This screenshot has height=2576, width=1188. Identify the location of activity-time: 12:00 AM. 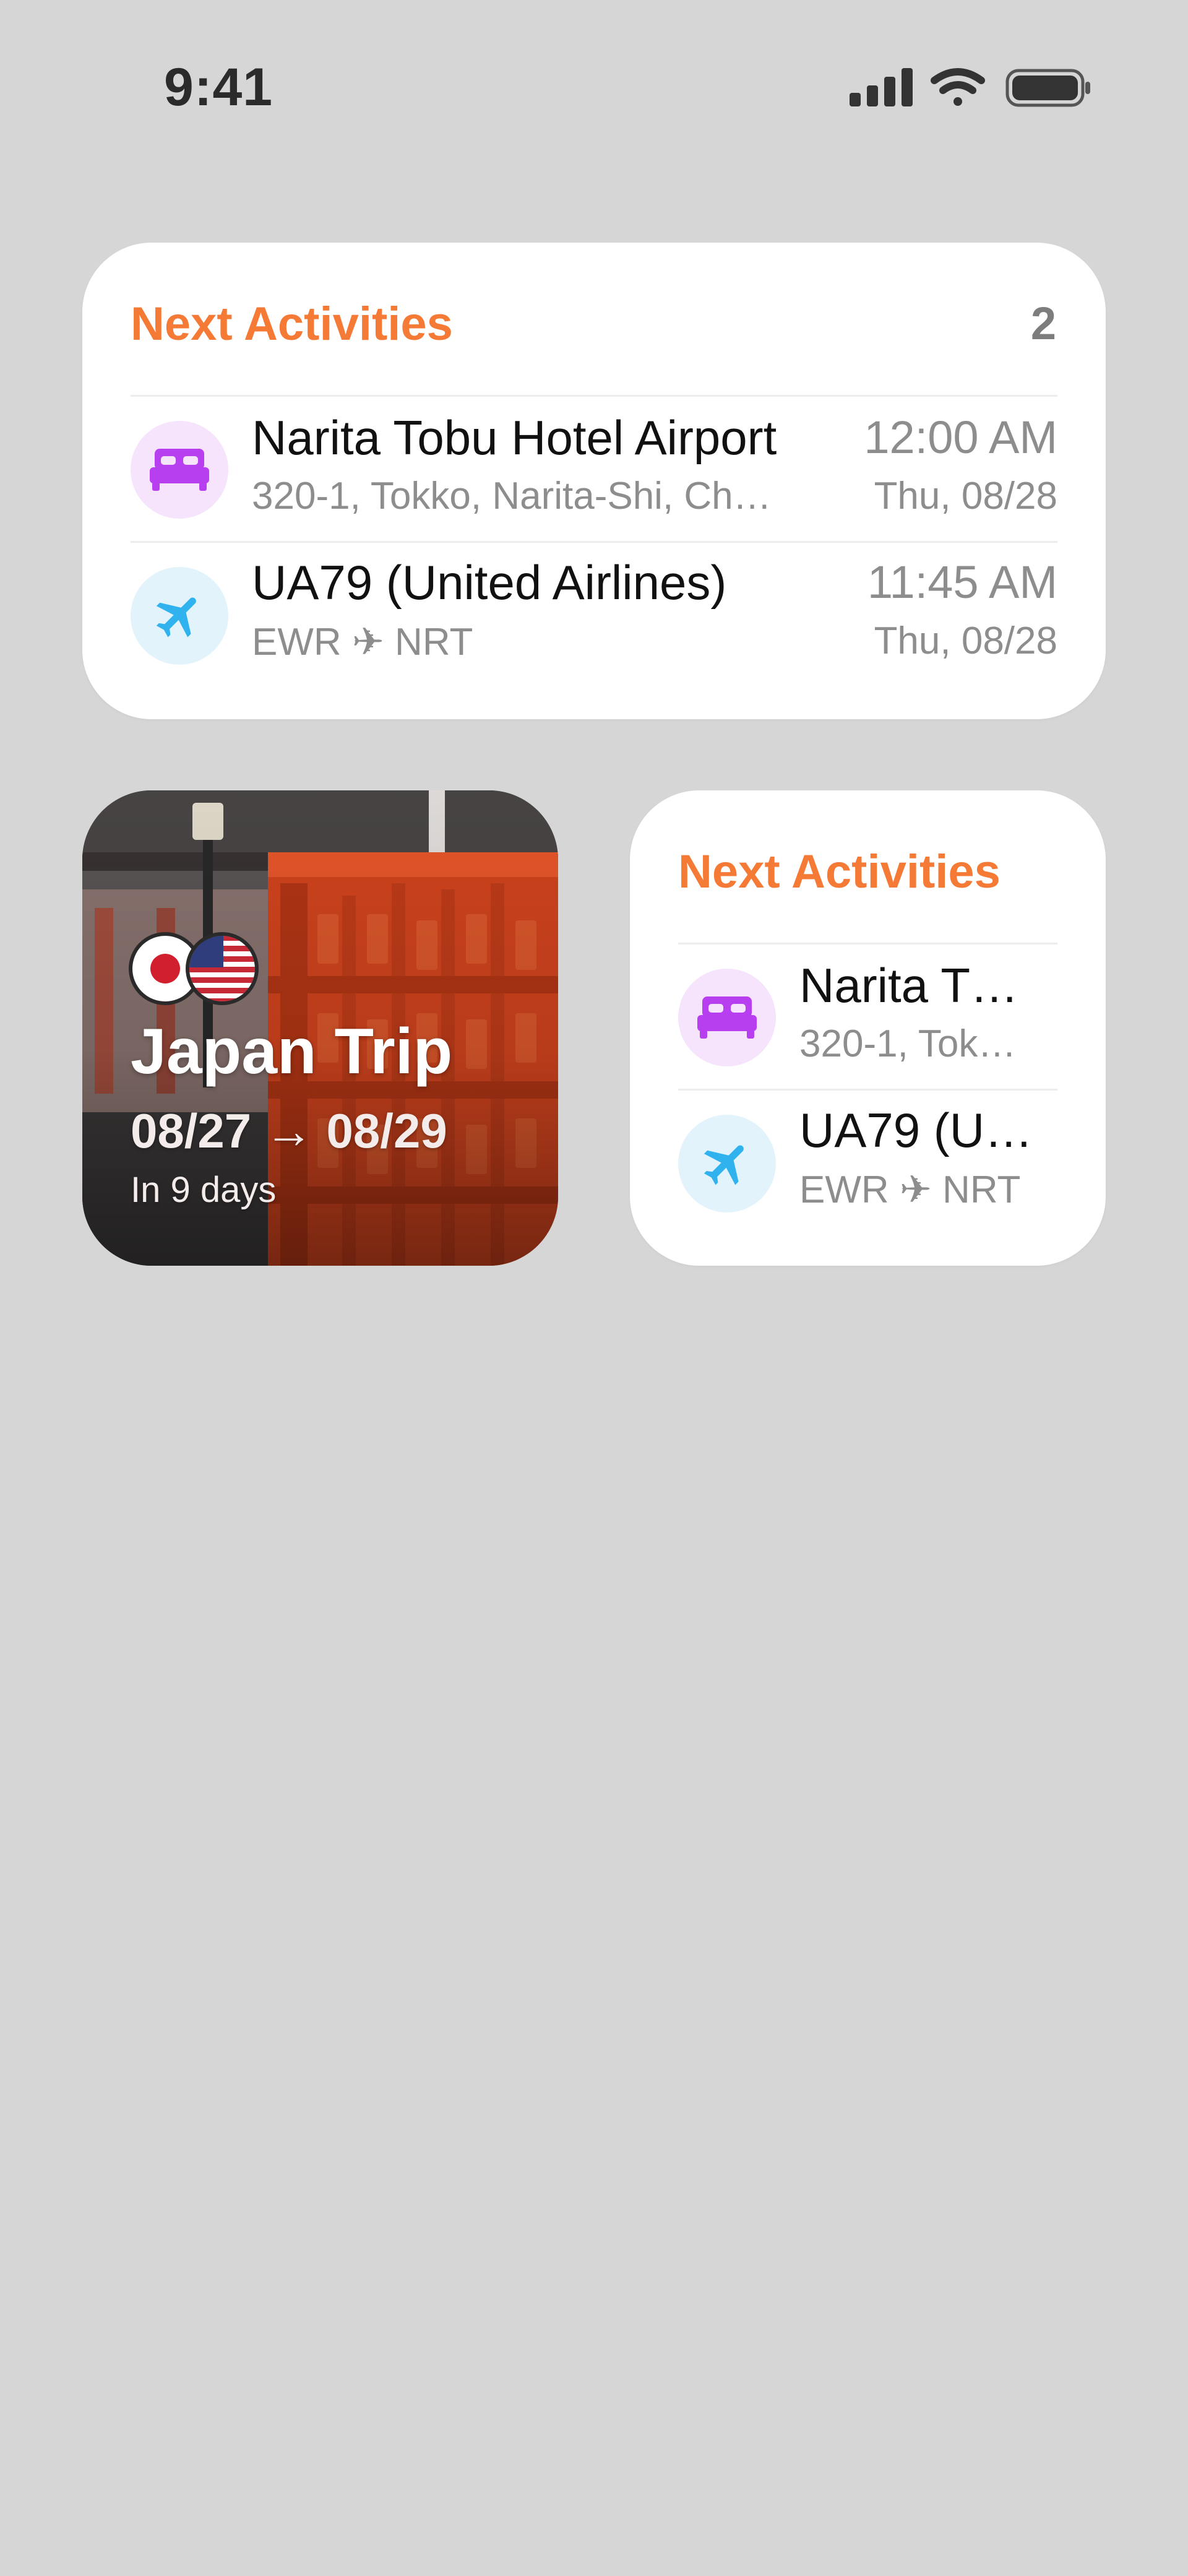
(960, 437).